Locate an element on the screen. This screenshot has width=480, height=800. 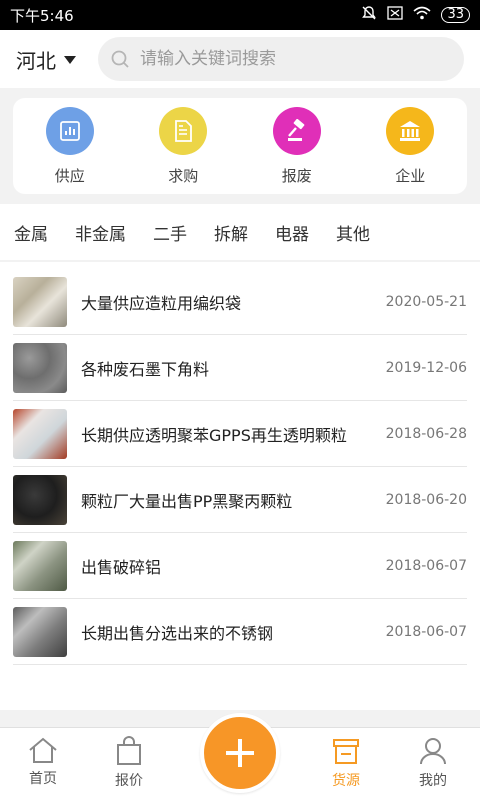
nav-source: 货源 is located at coordinates (346, 763).